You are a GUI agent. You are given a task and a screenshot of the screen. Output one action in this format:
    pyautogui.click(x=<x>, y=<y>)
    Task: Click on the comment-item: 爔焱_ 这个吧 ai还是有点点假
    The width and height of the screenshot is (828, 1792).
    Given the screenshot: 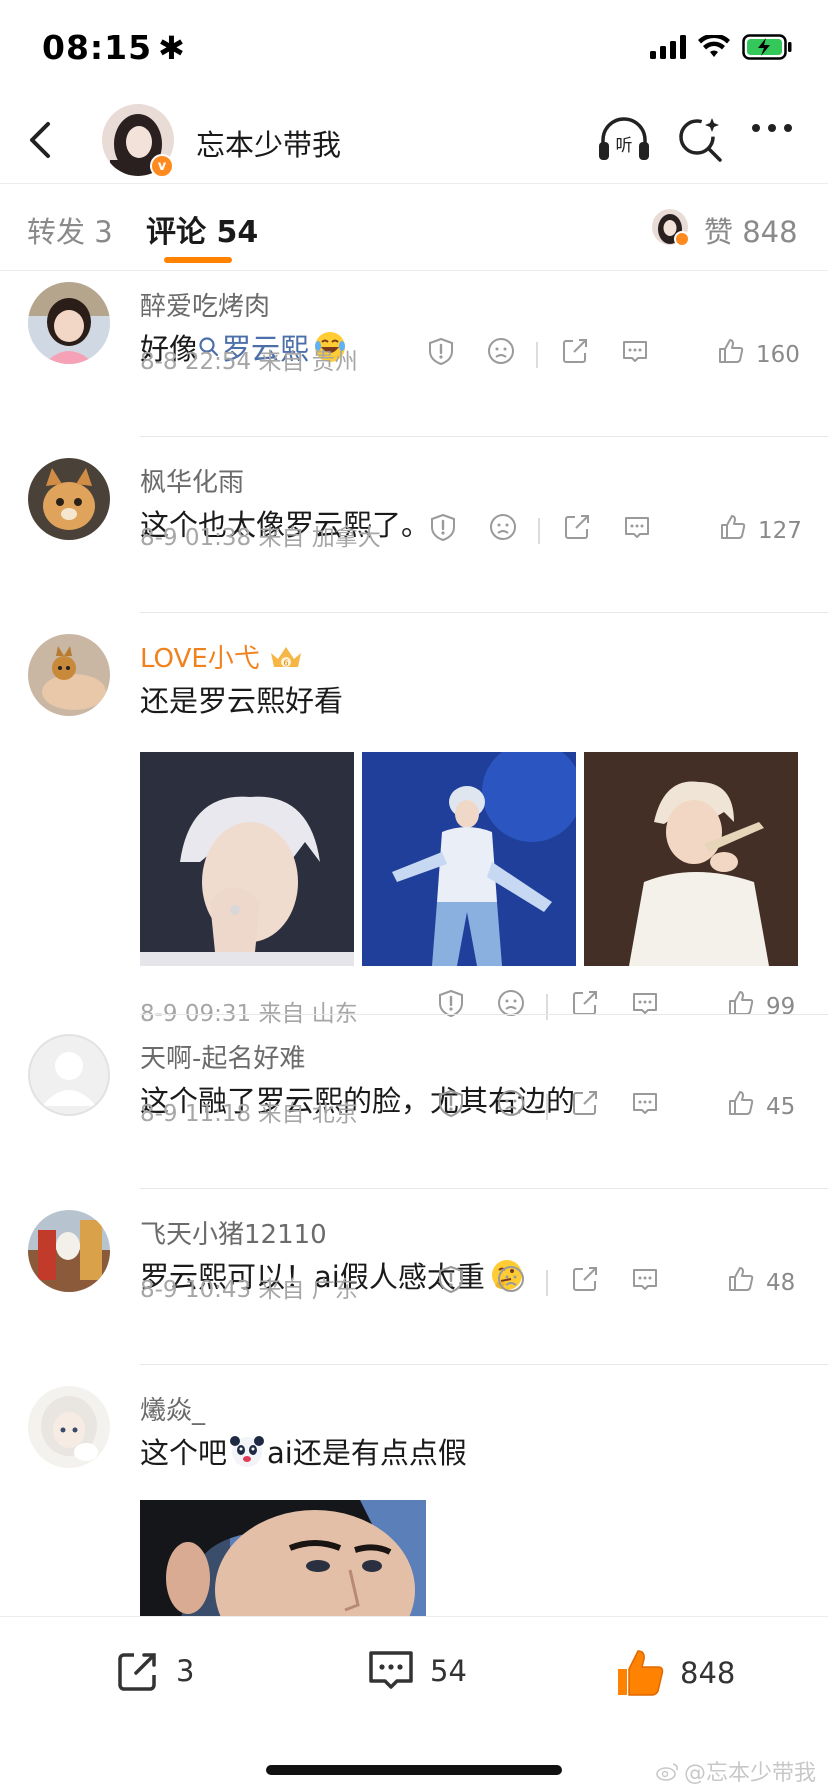 What is the action you would take?
    pyautogui.click(x=414, y=1496)
    